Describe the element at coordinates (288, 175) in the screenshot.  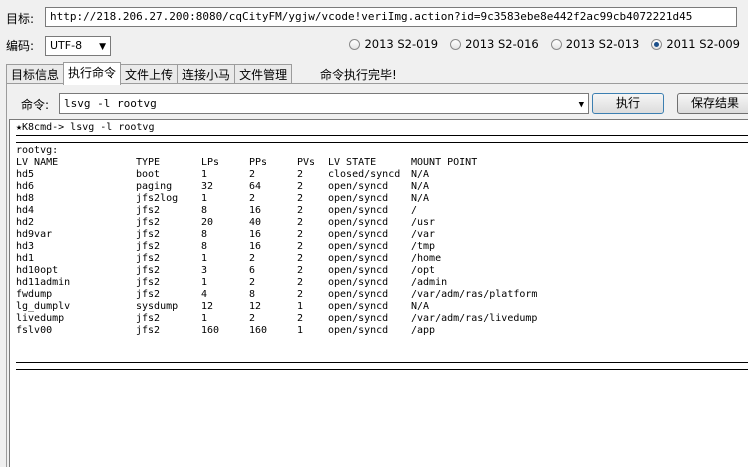
I see `table-row: hd5 boot 1 2 2 closed/syncd N/A` at that location.